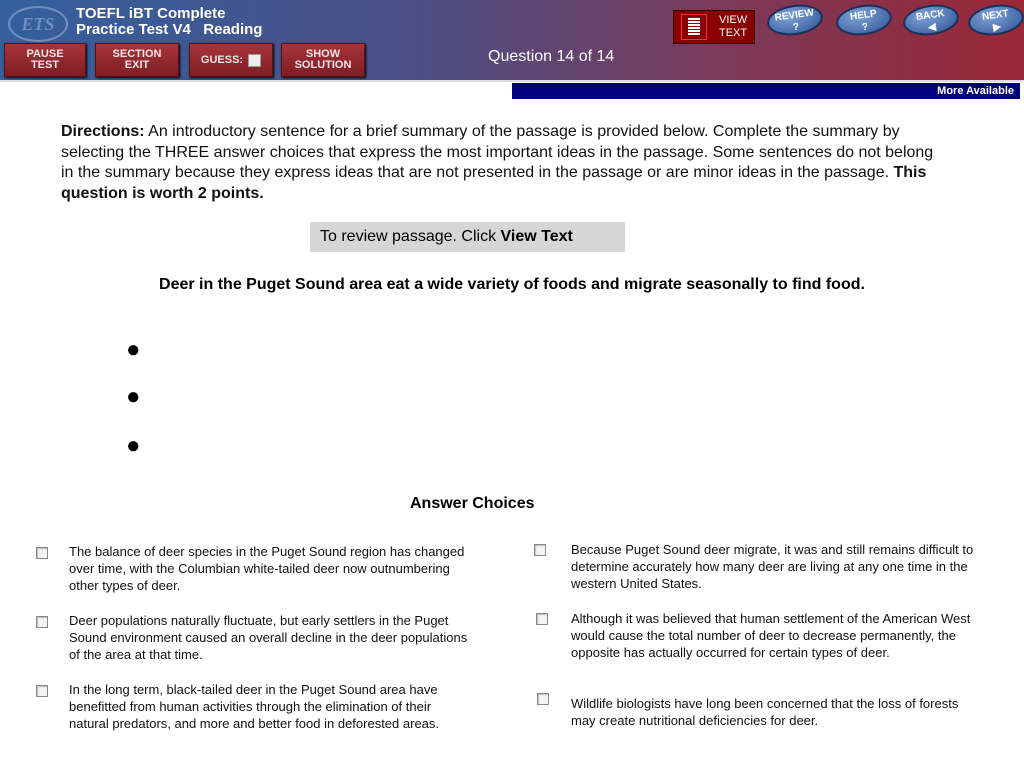 The image size is (1024, 767). I want to click on review-prompt-text: To review passage. Click, so click(410, 236).